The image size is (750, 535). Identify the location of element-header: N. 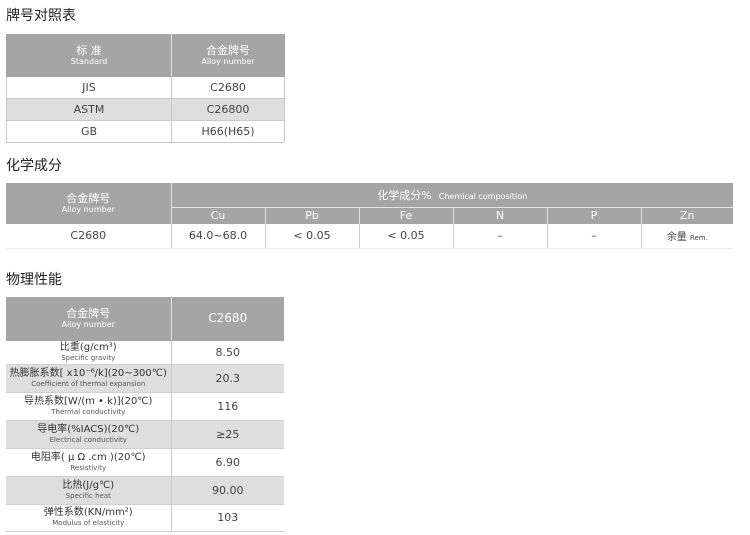
(499, 215).